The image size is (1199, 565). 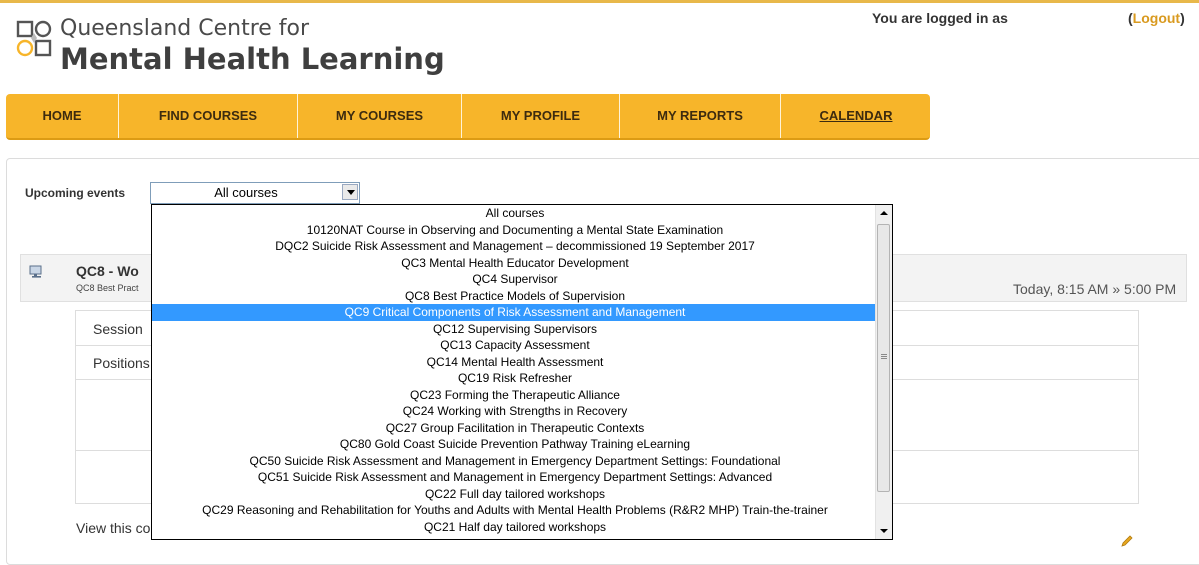 What do you see at coordinates (1031, 289) in the screenshot?
I see `event-time-day: Today` at bounding box center [1031, 289].